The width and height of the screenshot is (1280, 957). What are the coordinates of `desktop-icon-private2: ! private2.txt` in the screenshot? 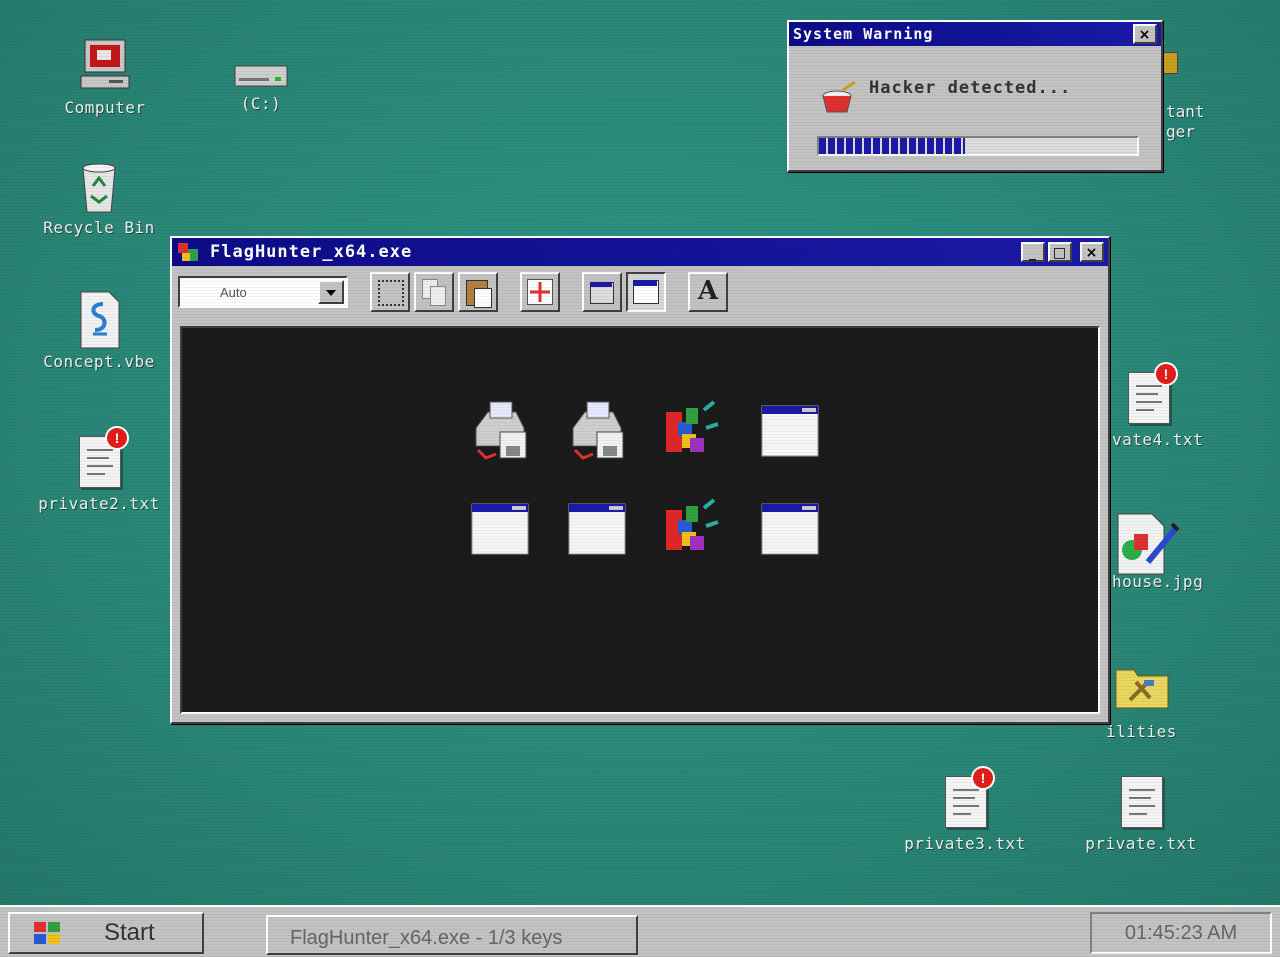 It's located at (99, 470).